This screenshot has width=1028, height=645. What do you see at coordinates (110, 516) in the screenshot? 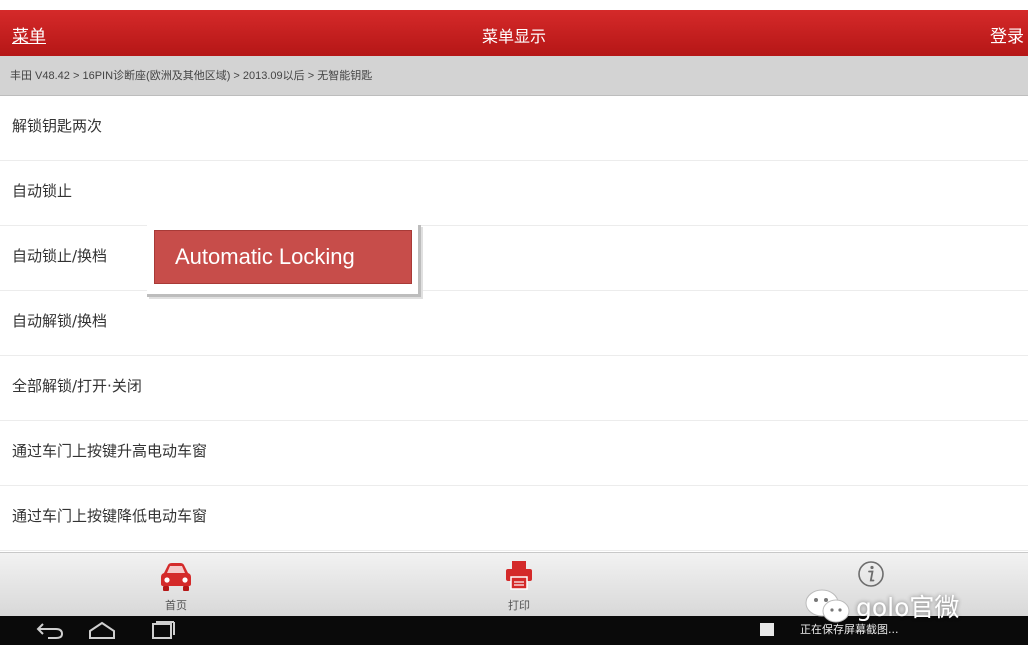
I see `menu-item-label: 通过车门上按键降低电动车窗` at bounding box center [110, 516].